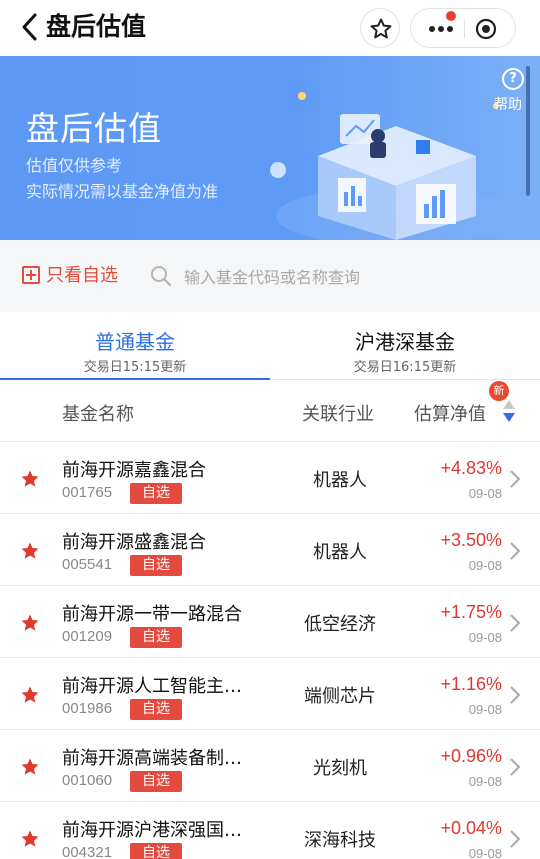 The height and width of the screenshot is (859, 540). Describe the element at coordinates (122, 191) in the screenshot. I see `banner-note: 实际情况需以基金净值为准` at that location.